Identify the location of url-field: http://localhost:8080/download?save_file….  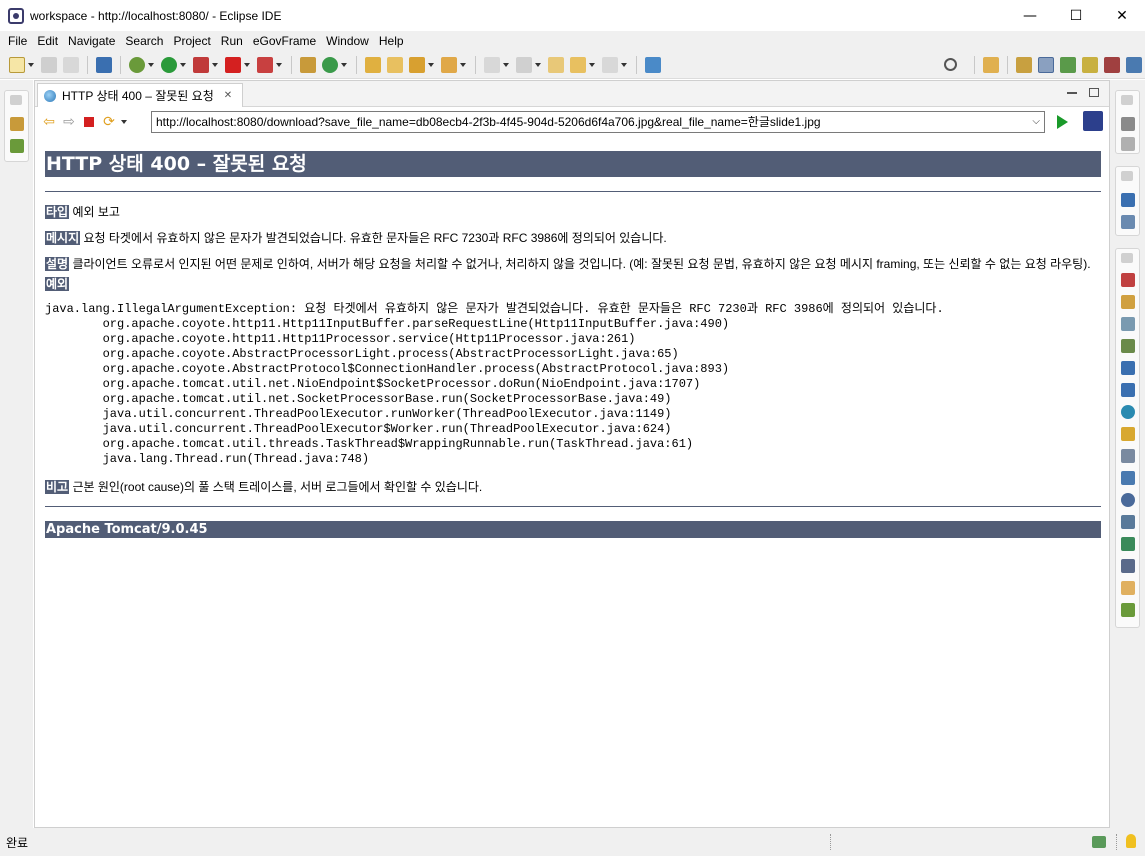
(598, 122).